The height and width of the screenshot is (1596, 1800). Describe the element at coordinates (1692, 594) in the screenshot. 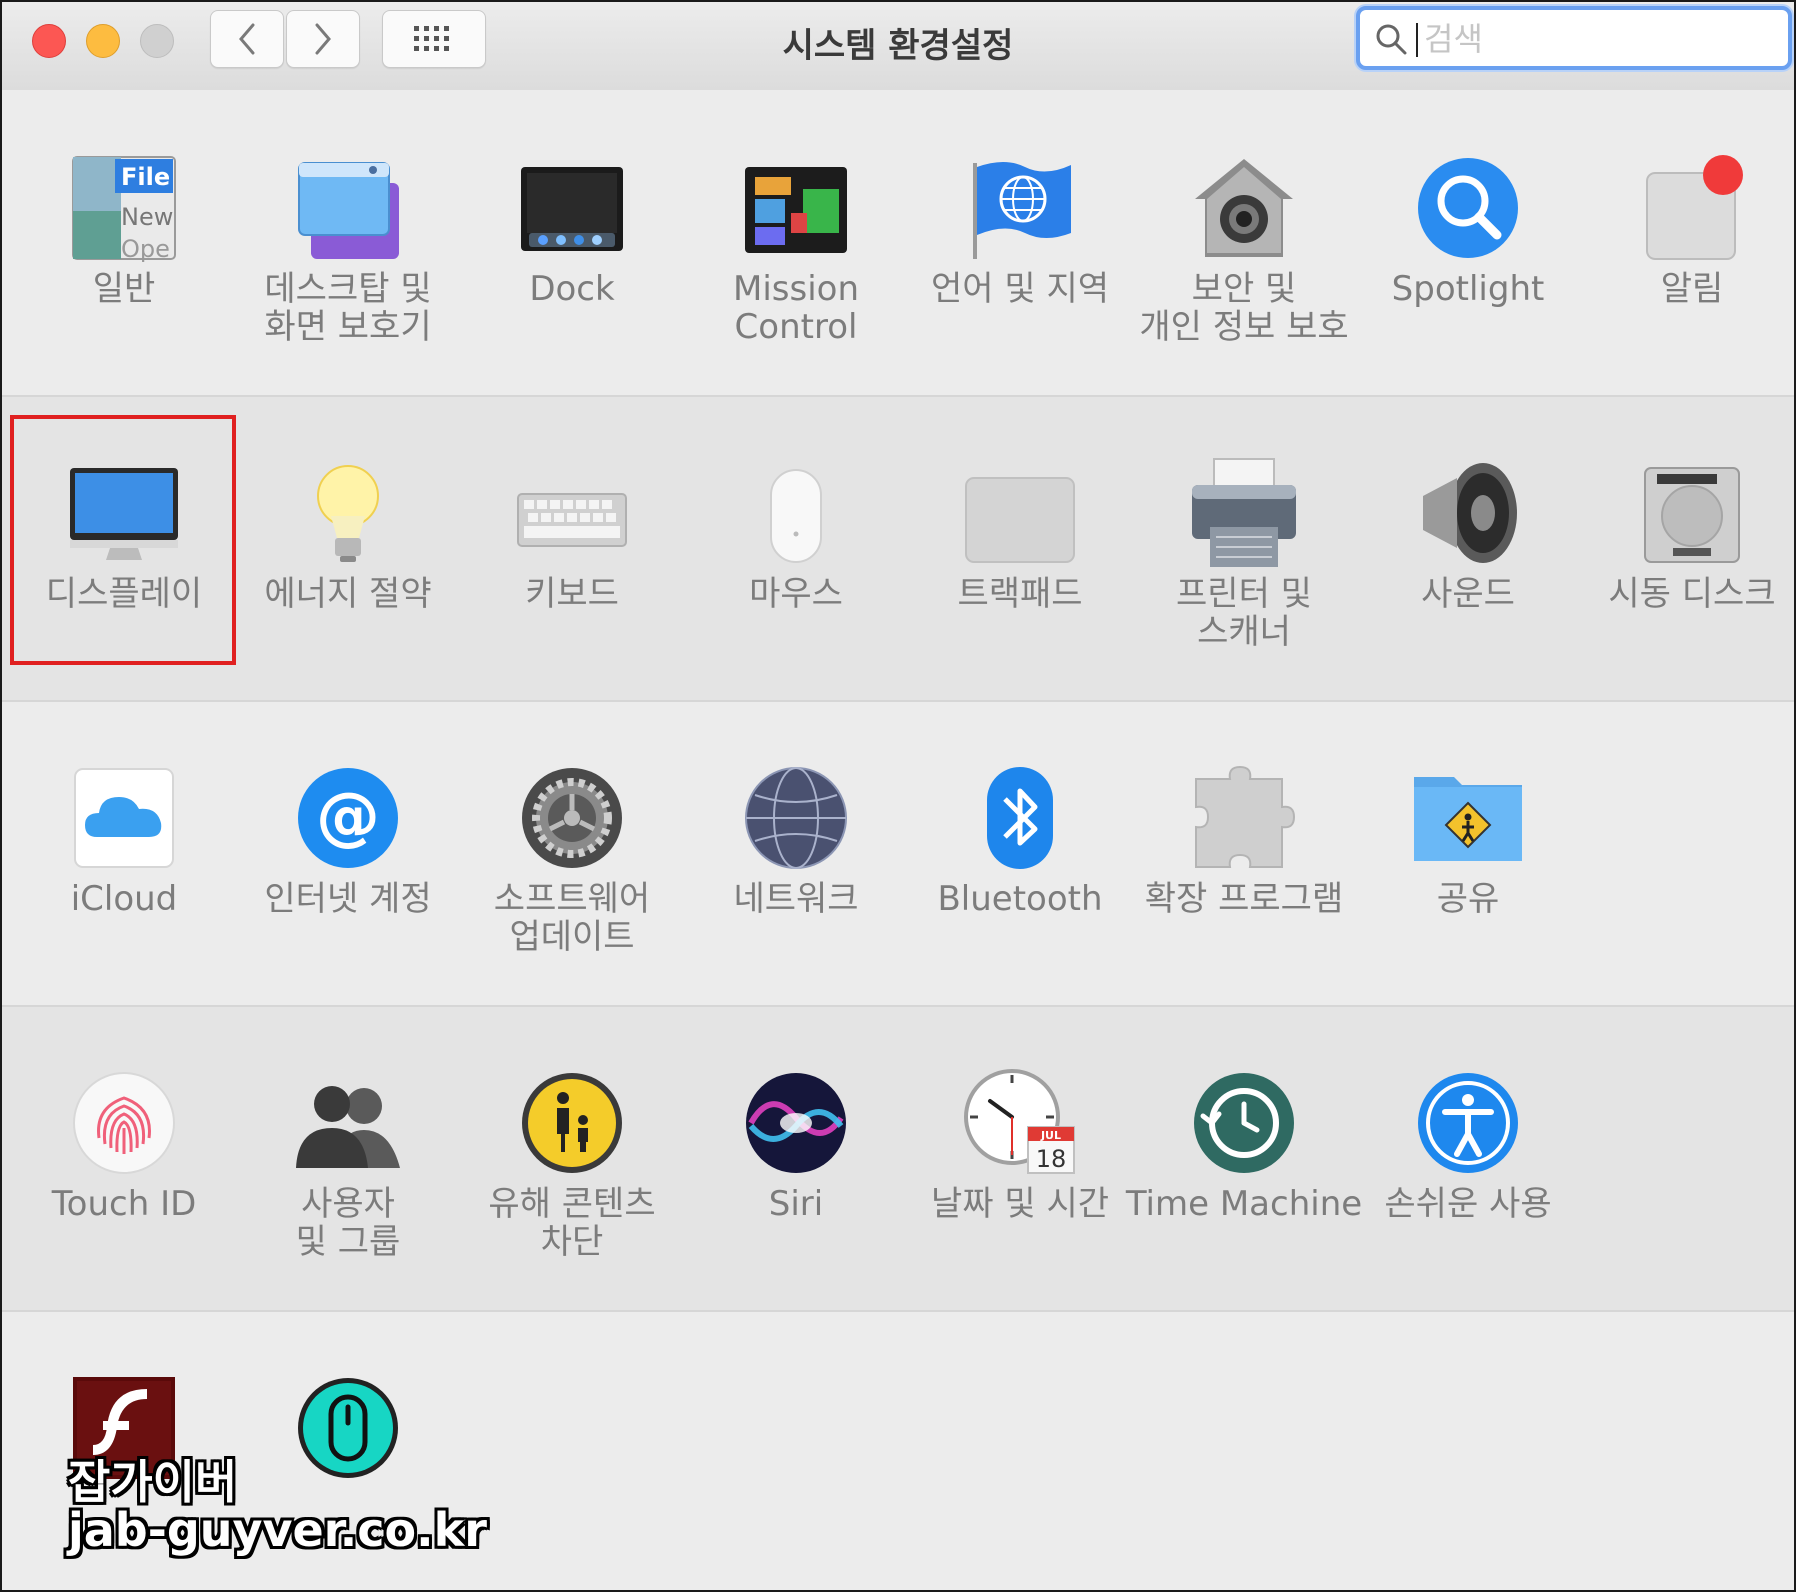

I see `pref-label: 시동 디스크` at that location.